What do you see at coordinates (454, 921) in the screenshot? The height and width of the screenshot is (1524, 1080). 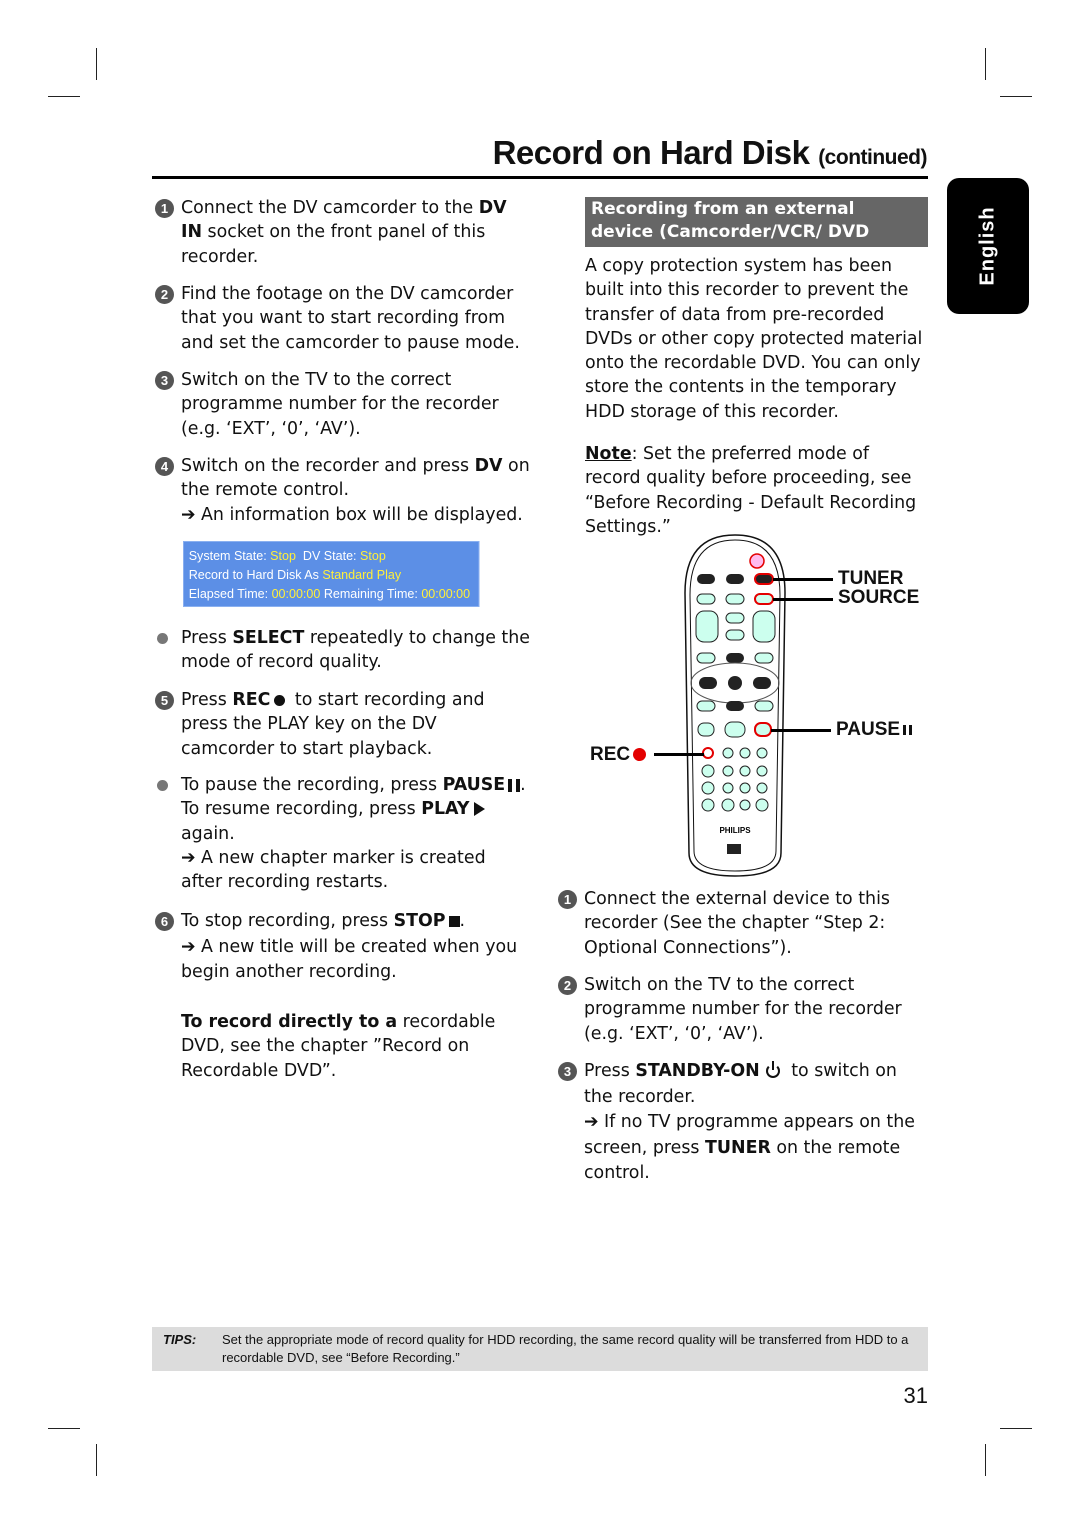 I see `stop-icon` at bounding box center [454, 921].